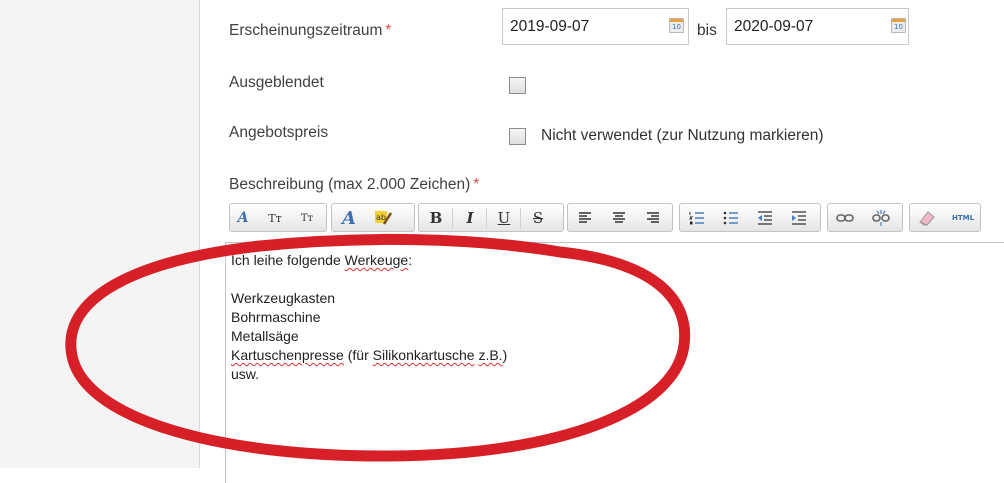 The image size is (1004, 483). Describe the element at coordinates (245, 374) in the screenshot. I see `editor-line: usw.` at that location.